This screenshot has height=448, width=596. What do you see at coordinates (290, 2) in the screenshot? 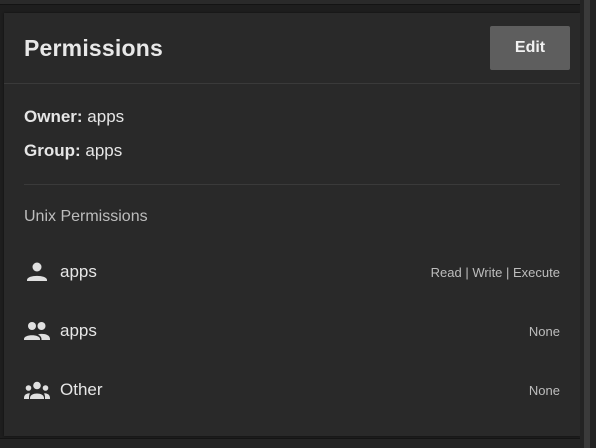
I see `previous-card-edge` at bounding box center [290, 2].